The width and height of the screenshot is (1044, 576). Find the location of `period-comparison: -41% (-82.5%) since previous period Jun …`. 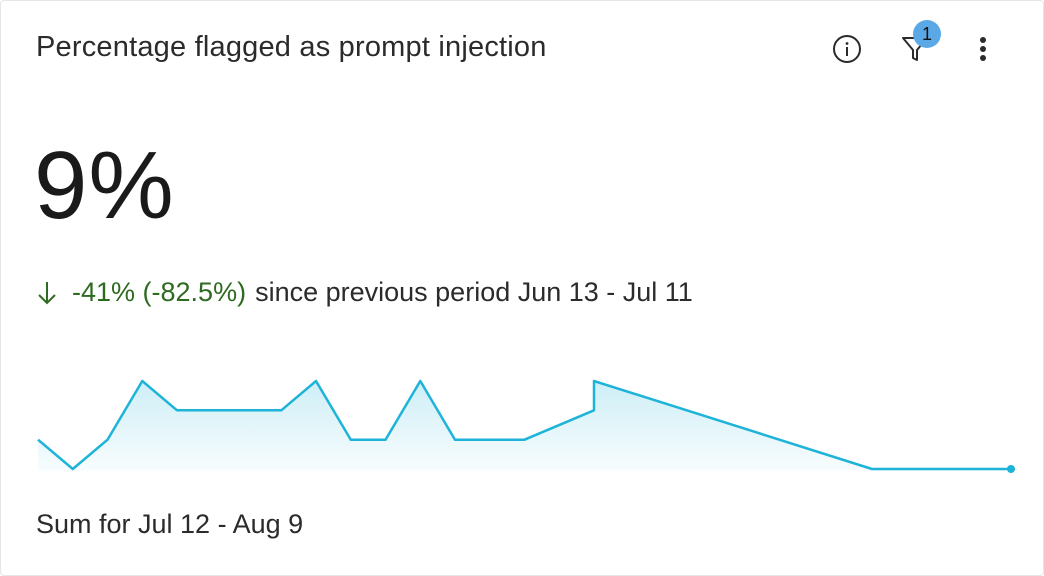

period-comparison: -41% (-82.5%) since previous period Jun … is located at coordinates (364, 292).